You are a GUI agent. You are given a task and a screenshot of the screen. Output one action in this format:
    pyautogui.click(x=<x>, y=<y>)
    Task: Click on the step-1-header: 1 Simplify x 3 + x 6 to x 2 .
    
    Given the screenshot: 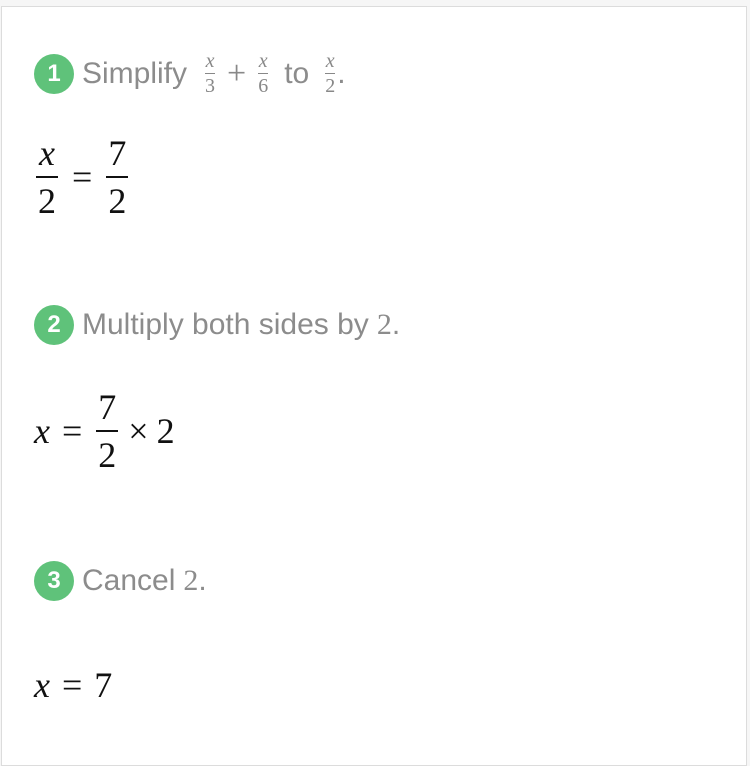 What is the action you would take?
    pyautogui.click(x=190, y=73)
    